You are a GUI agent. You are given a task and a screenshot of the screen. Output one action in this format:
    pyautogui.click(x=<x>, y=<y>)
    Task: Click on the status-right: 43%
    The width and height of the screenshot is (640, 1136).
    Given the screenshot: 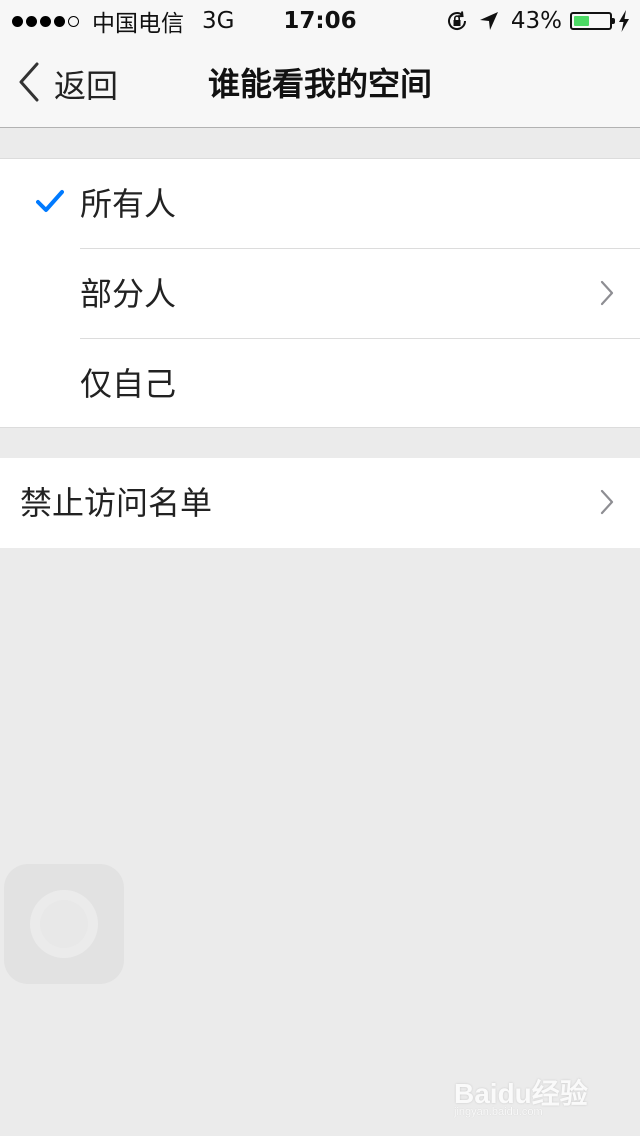 What is the action you would take?
    pyautogui.click(x=537, y=21)
    